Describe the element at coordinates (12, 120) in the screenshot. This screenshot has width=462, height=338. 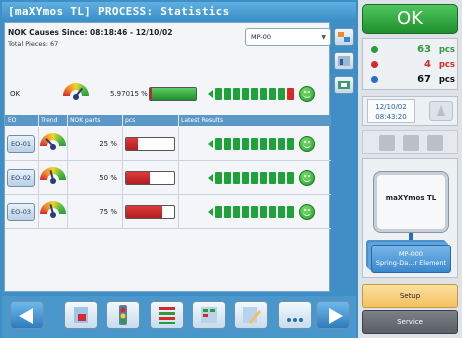
I see `column-header-eo: EO` at that location.